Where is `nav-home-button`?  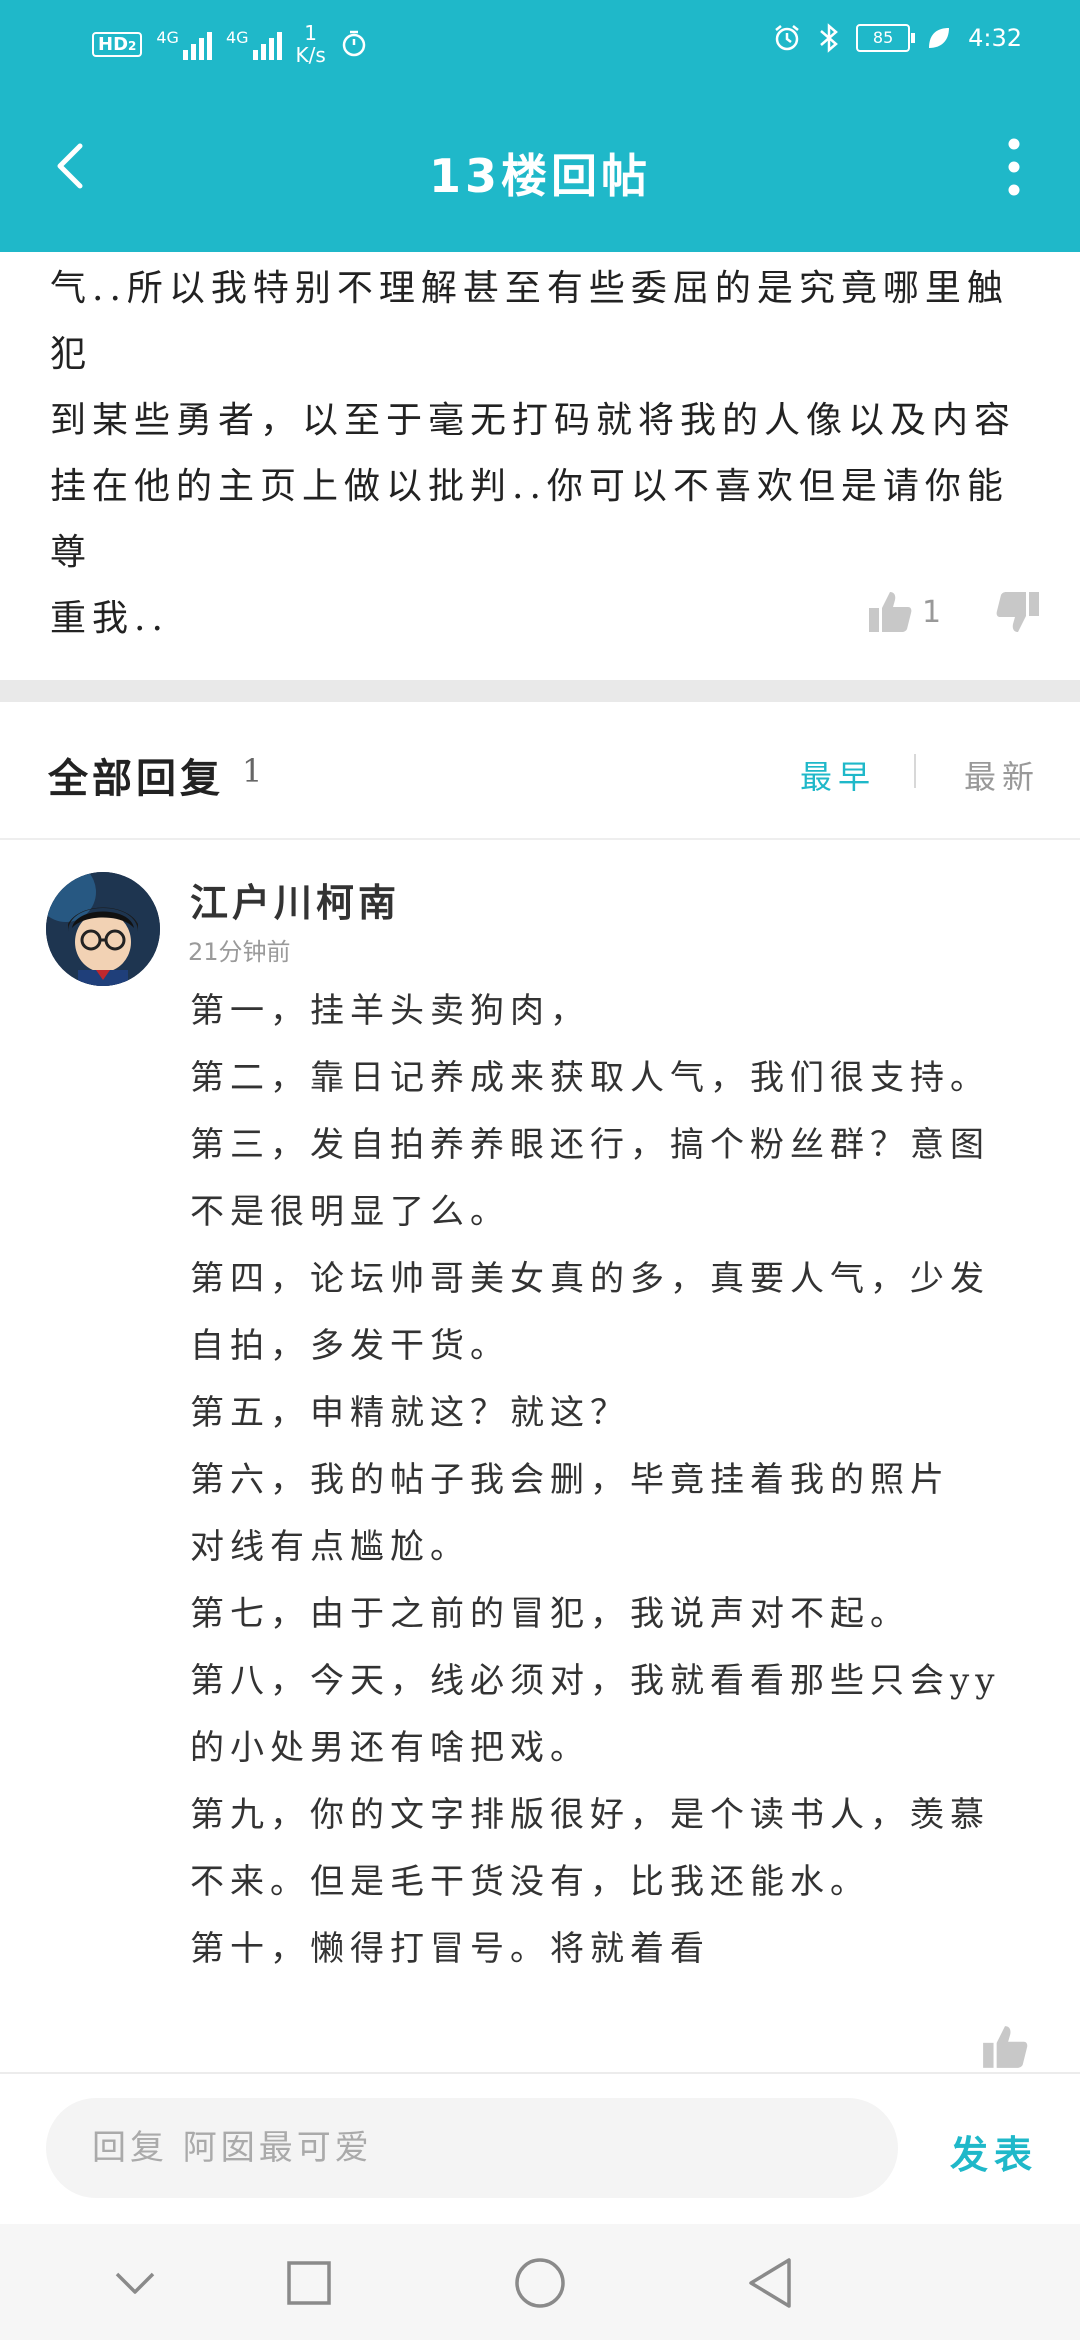 nav-home-button is located at coordinates (540, 2283).